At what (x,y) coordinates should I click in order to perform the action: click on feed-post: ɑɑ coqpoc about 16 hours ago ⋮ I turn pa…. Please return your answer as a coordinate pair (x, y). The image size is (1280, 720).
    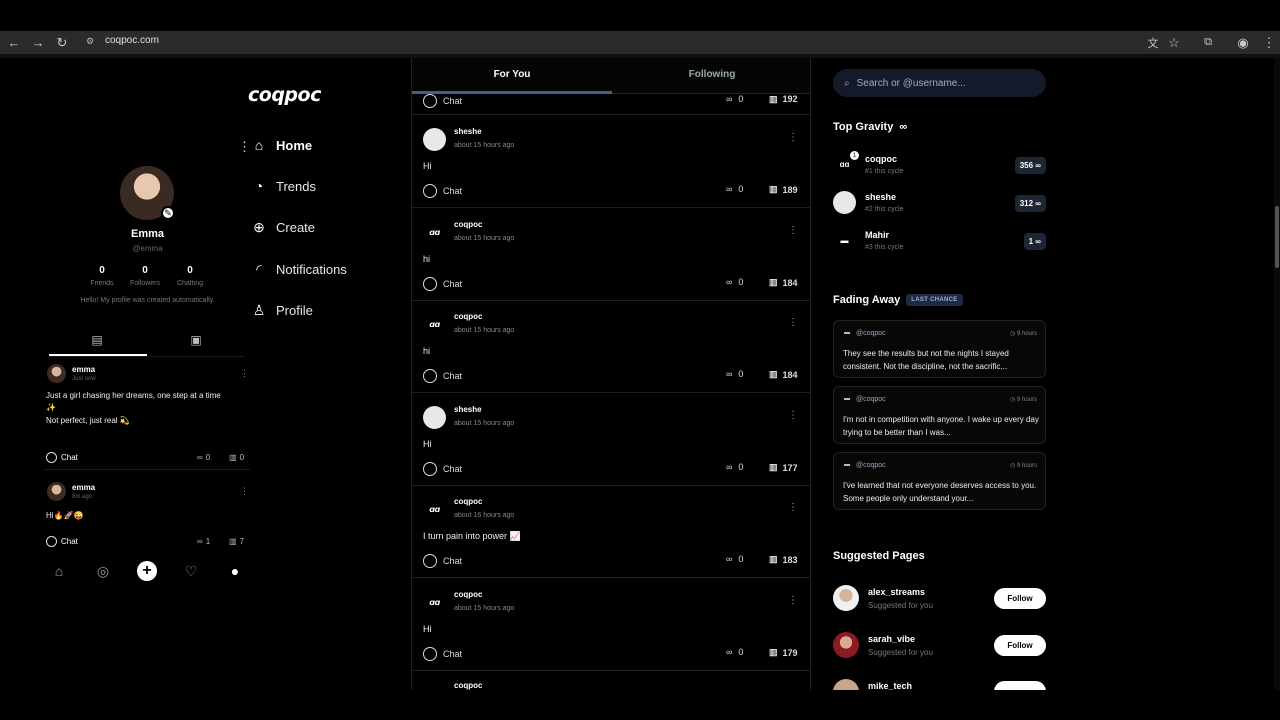
    Looking at the image, I should click on (611, 531).